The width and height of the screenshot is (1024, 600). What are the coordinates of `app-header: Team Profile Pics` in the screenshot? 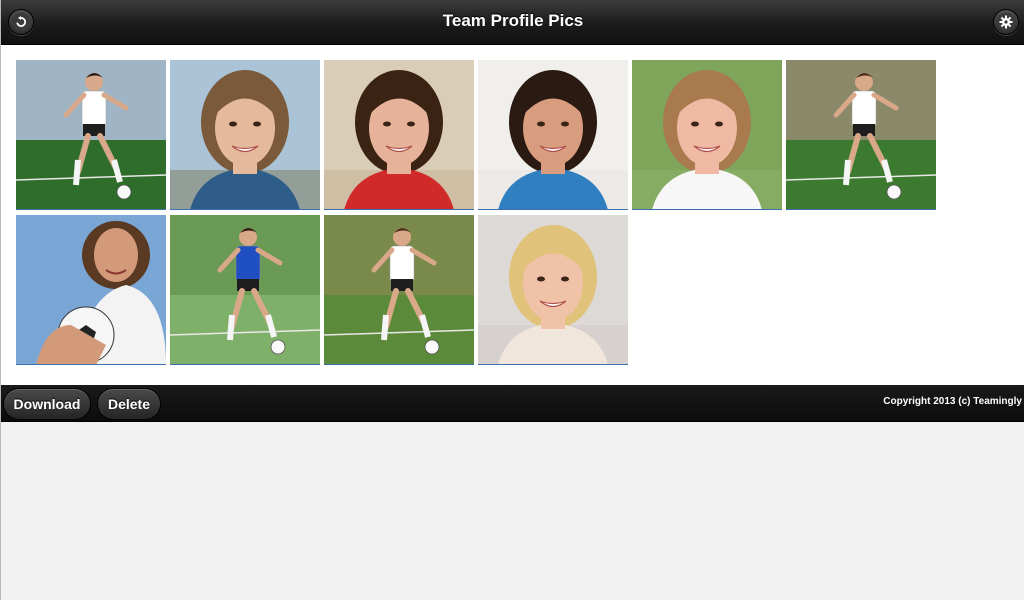 It's located at (512, 22).